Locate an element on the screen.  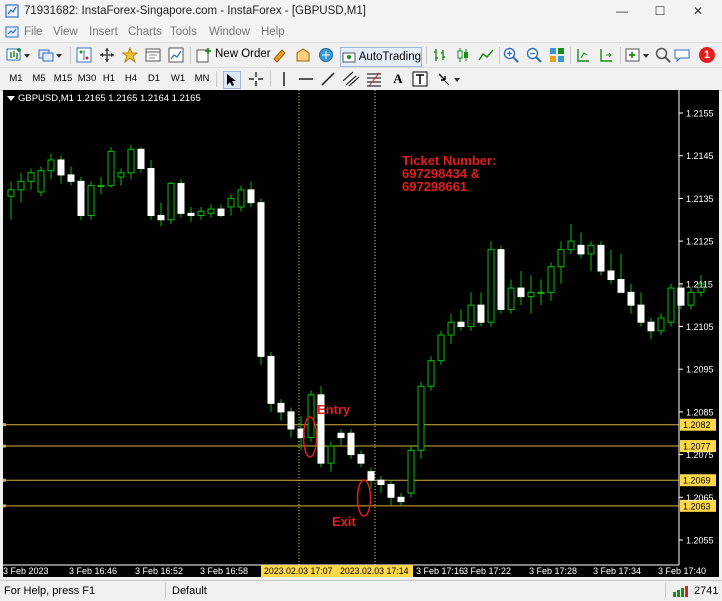
timeframe-m15: M15 is located at coordinates (63, 78).